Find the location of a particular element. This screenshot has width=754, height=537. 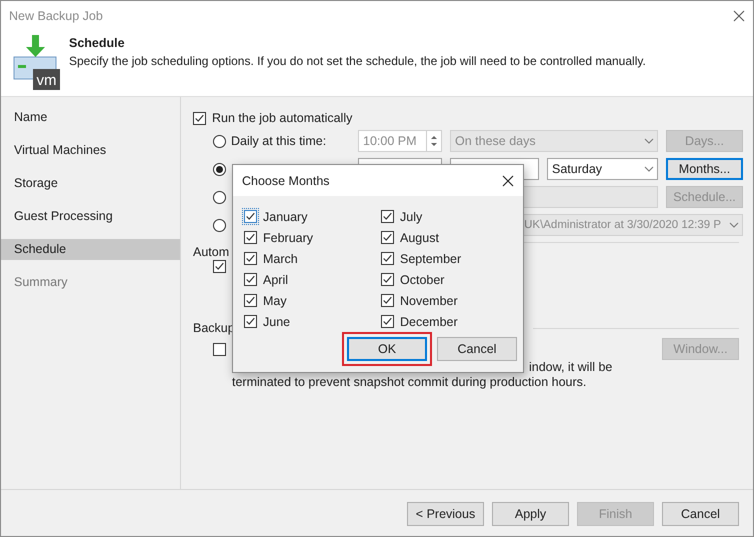

footer-button: Cancel is located at coordinates (700, 514).